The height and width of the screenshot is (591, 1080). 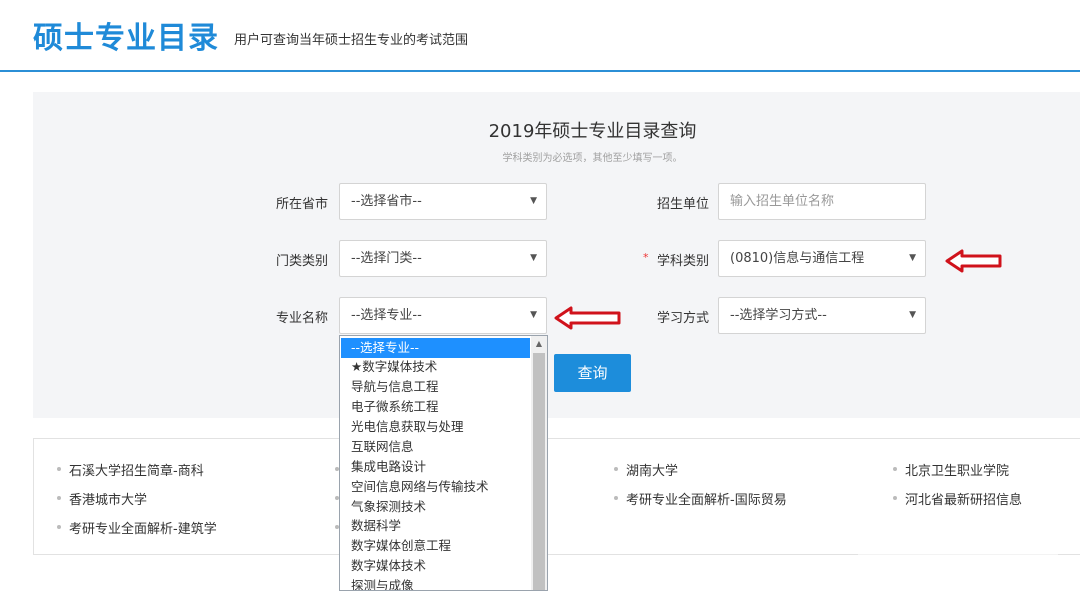 What do you see at coordinates (435, 387) in the screenshot?
I see `dropdown-option: 导航与信息工程` at bounding box center [435, 387].